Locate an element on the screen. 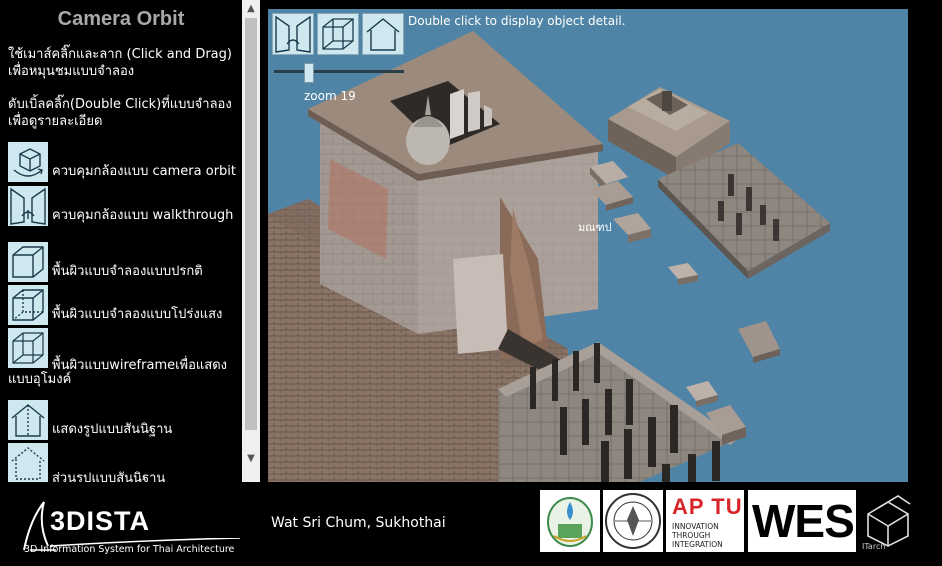 Image resolution: width=942 pixels, height=566 pixels. water-tree-emblem-icon is located at coordinates (570, 522).